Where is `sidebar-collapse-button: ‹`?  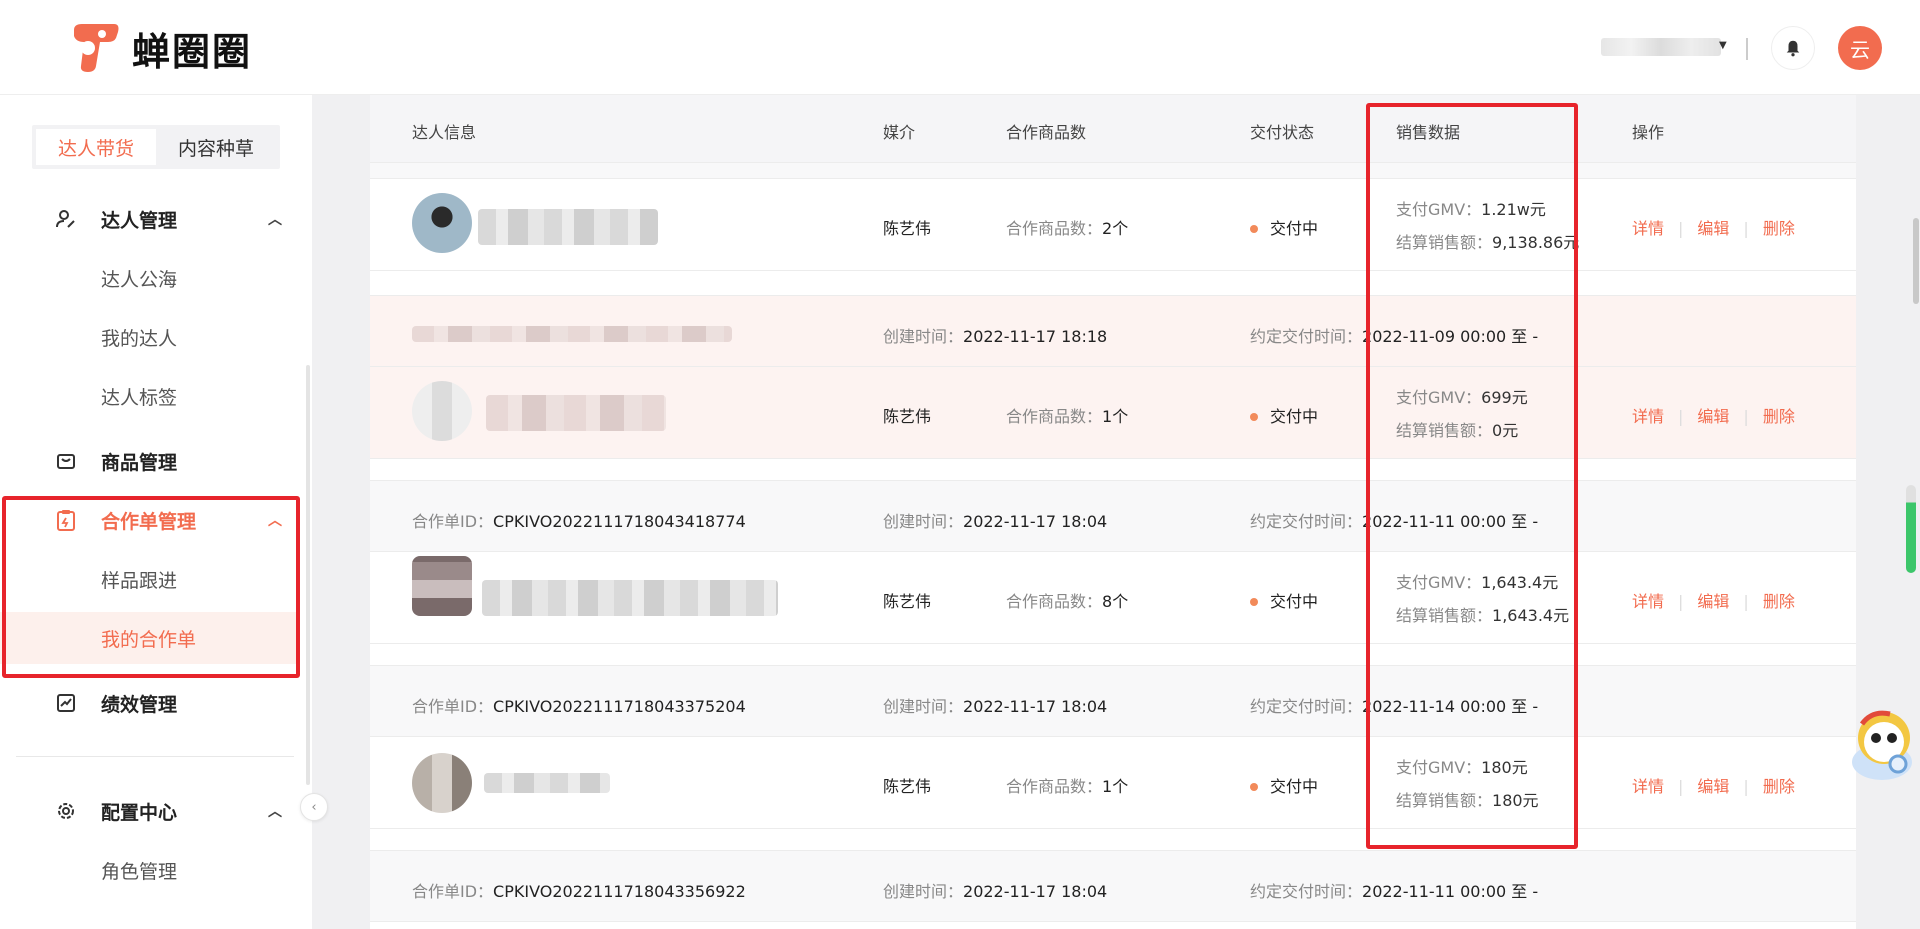
sidebar-collapse-button: ‹ is located at coordinates (314, 807).